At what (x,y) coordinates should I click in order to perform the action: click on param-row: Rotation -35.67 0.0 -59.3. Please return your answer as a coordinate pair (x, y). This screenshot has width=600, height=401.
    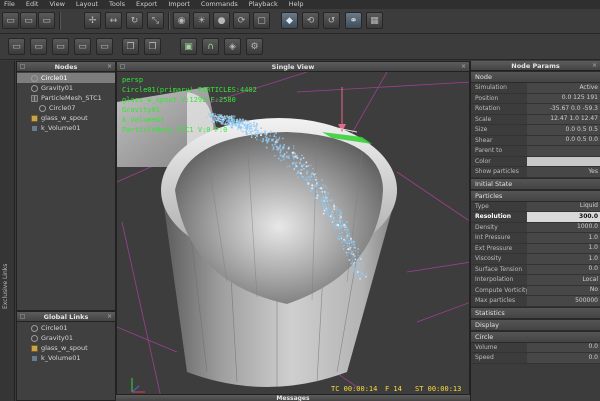
    Looking at the image, I should click on (535, 109).